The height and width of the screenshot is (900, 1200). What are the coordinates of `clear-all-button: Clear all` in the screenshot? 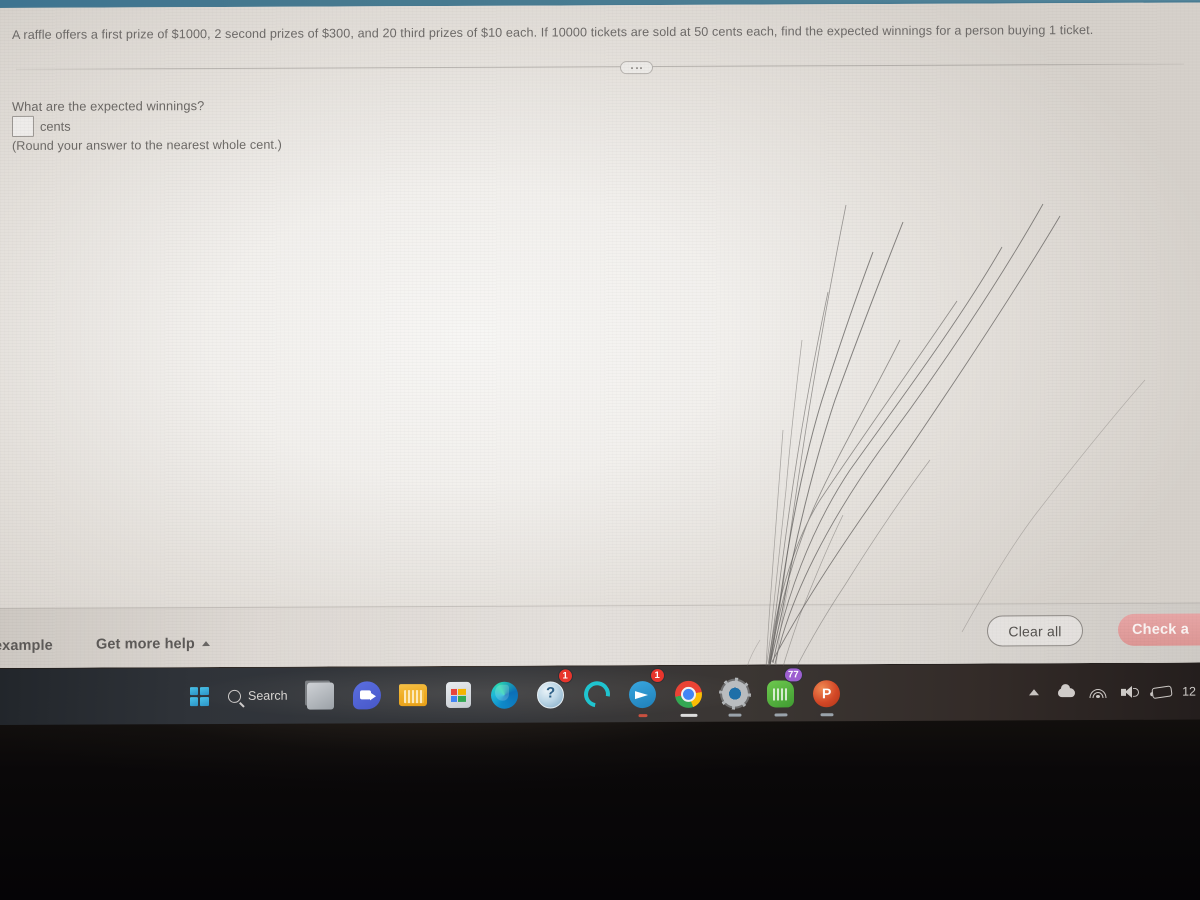 It's located at (1035, 631).